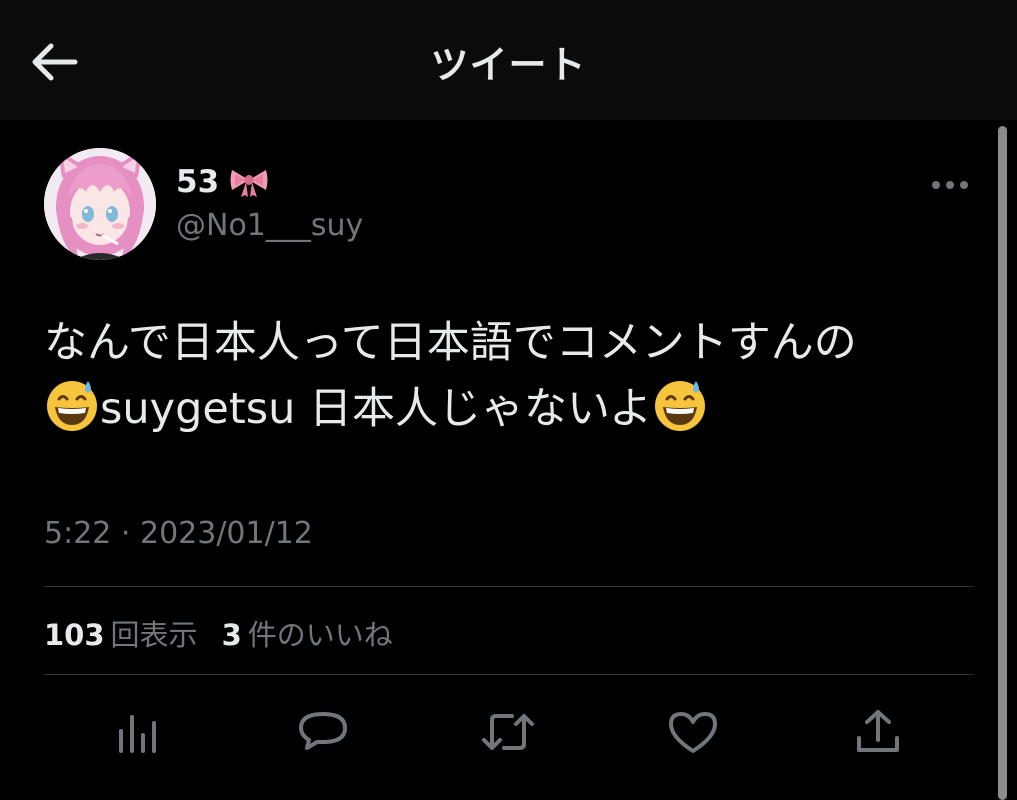 This screenshot has height=800, width=1017. I want to click on display-name: 53, so click(198, 182).